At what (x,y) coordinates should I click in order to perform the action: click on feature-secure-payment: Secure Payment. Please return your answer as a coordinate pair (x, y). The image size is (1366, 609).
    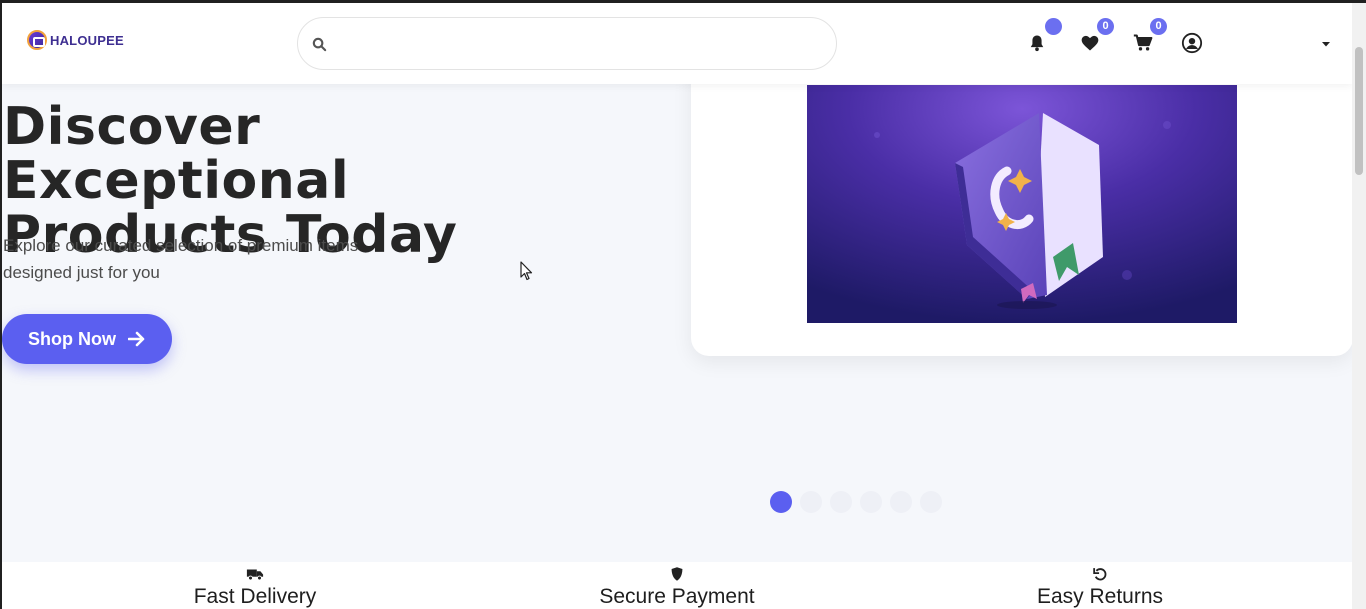
    Looking at the image, I should click on (677, 585).